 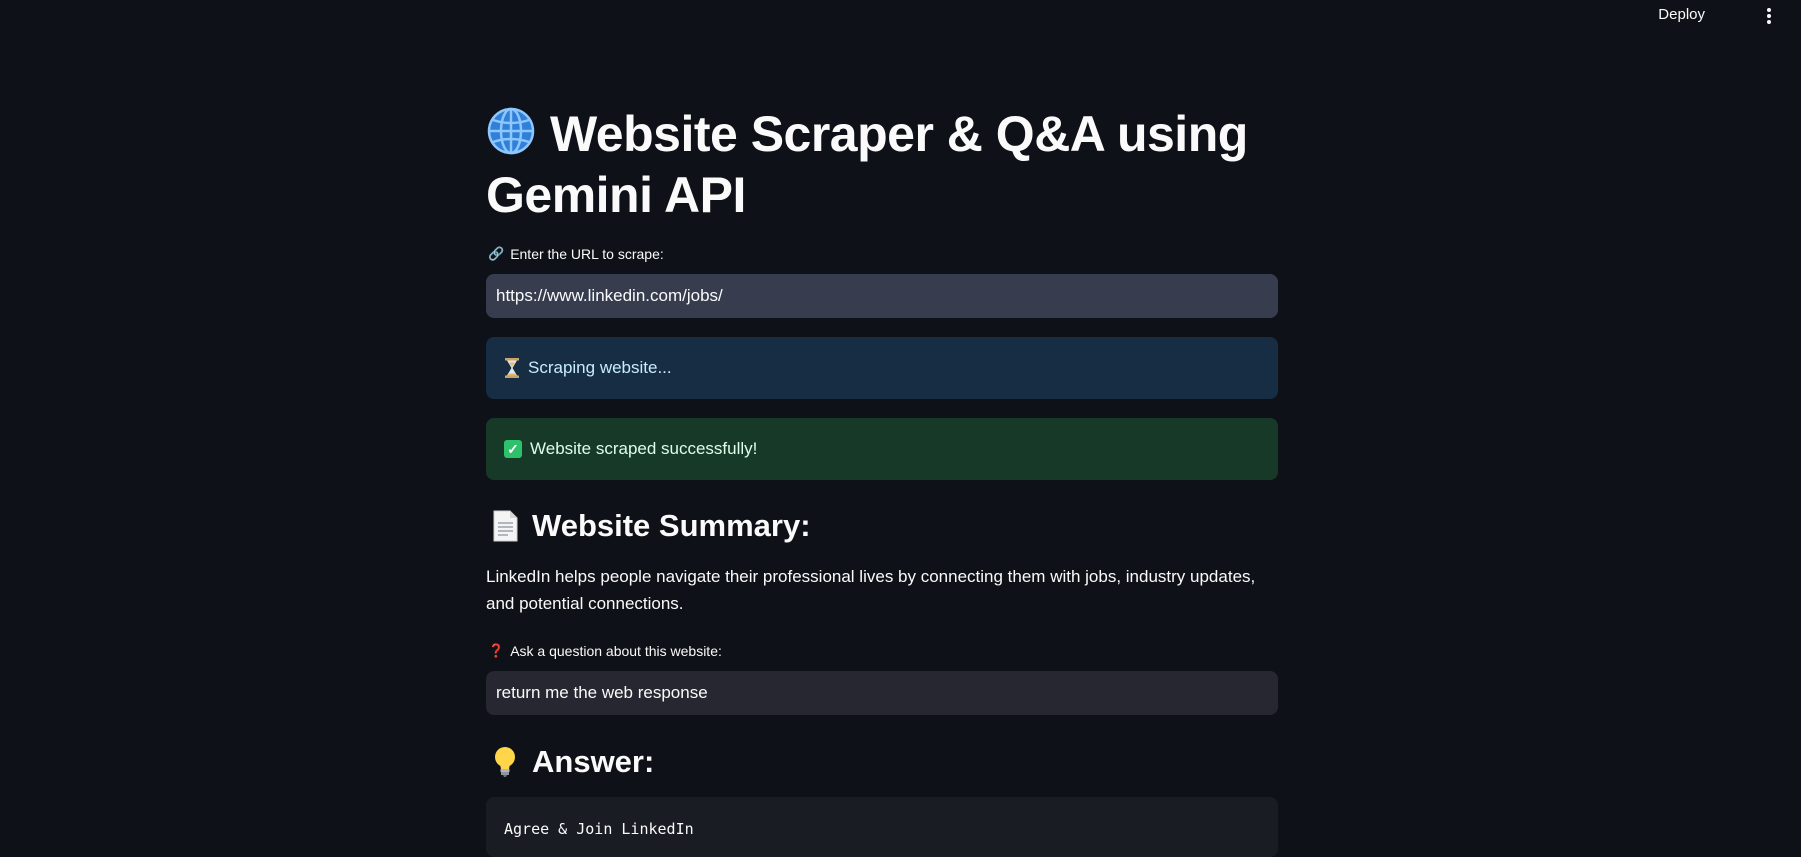 I want to click on check-icon: ✓, so click(x=513, y=449).